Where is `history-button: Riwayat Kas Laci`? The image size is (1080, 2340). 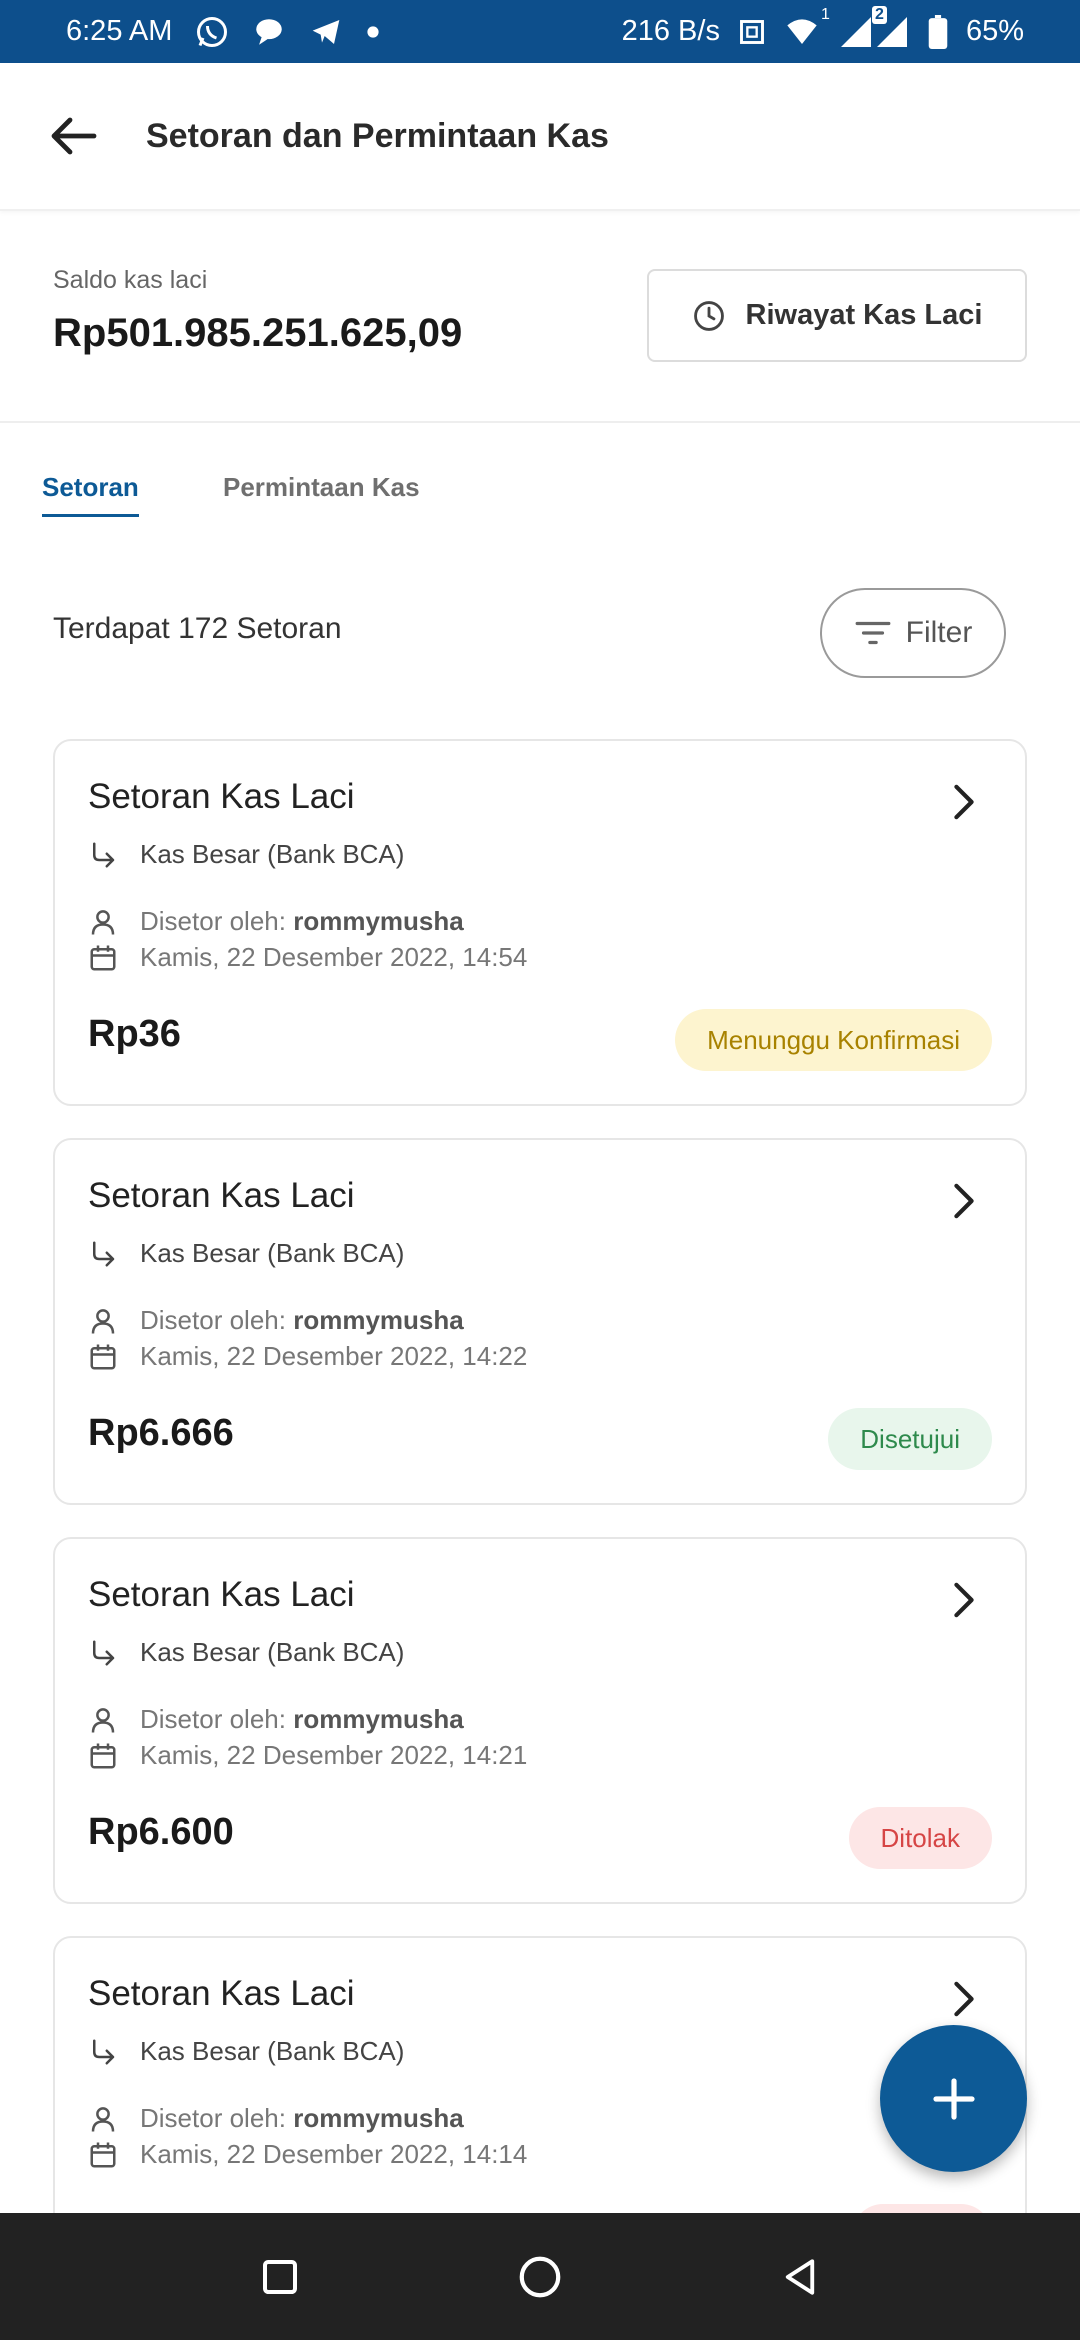 history-button: Riwayat Kas Laci is located at coordinates (837, 315).